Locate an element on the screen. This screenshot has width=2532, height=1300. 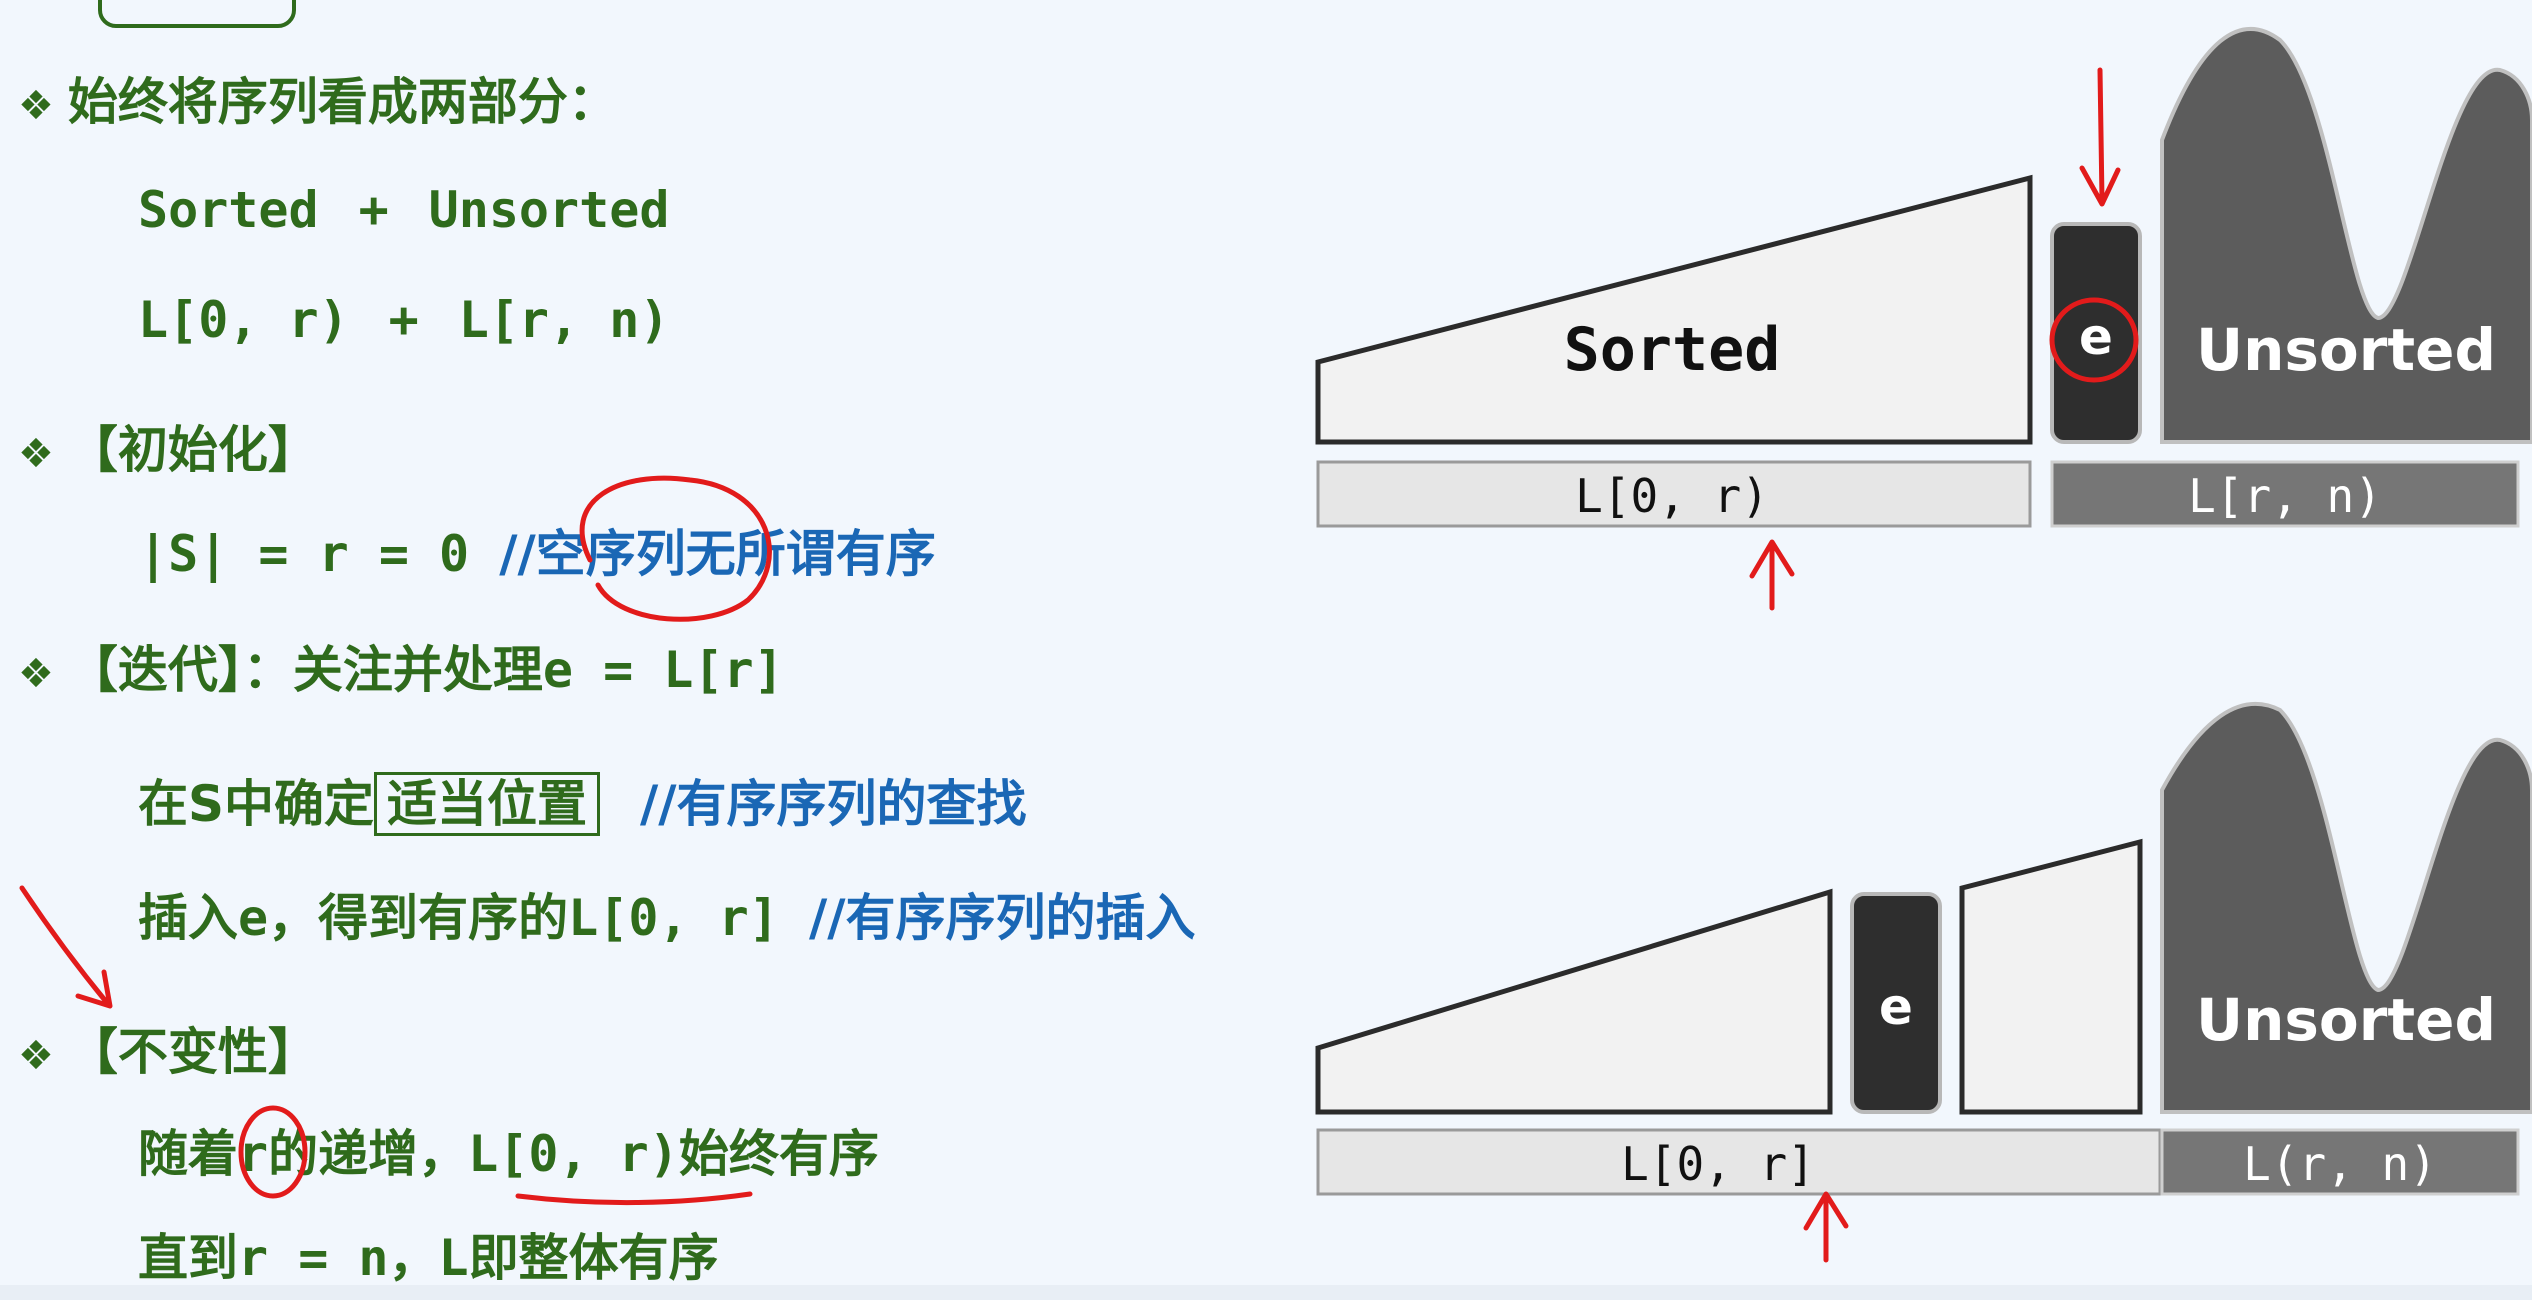
sorted-label-top: Sorted is located at coordinates (1672, 350).